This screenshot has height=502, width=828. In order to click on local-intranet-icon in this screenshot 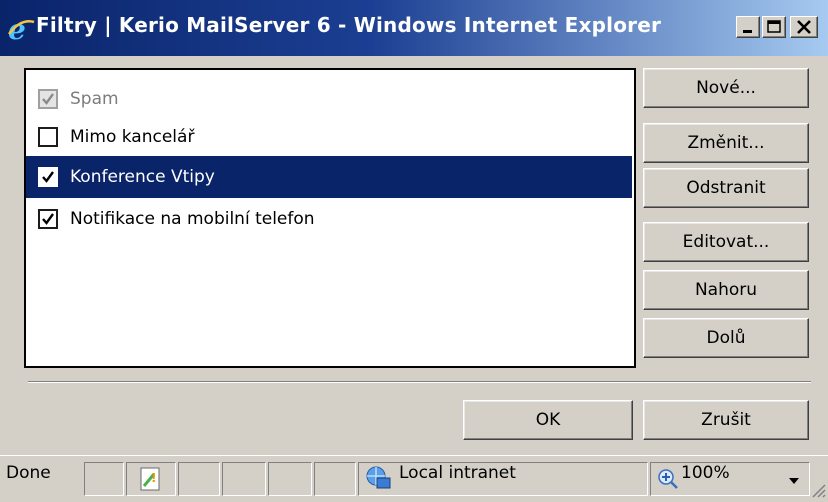, I will do `click(378, 477)`.